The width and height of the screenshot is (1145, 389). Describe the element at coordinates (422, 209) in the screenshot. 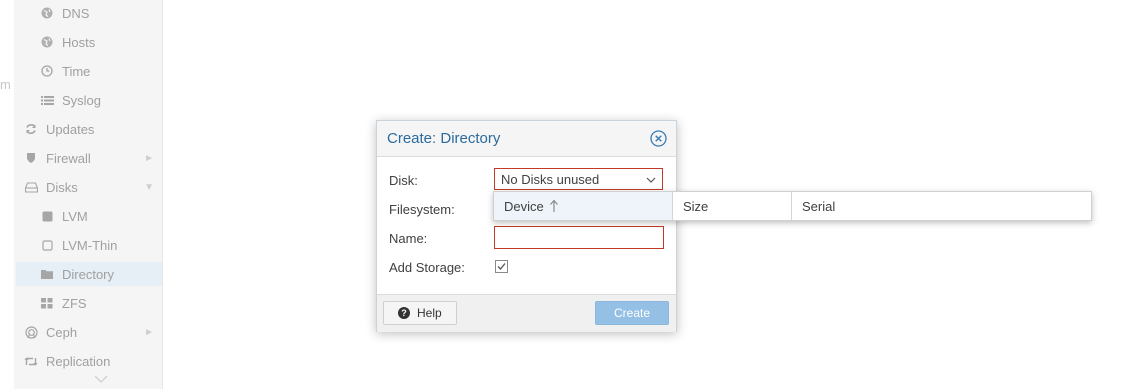

I see `filesystem-label: Filesystem:` at that location.